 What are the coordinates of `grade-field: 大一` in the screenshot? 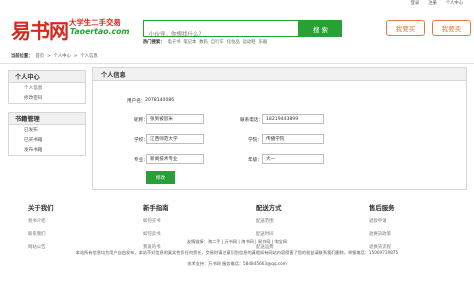 It's located at (293, 159).